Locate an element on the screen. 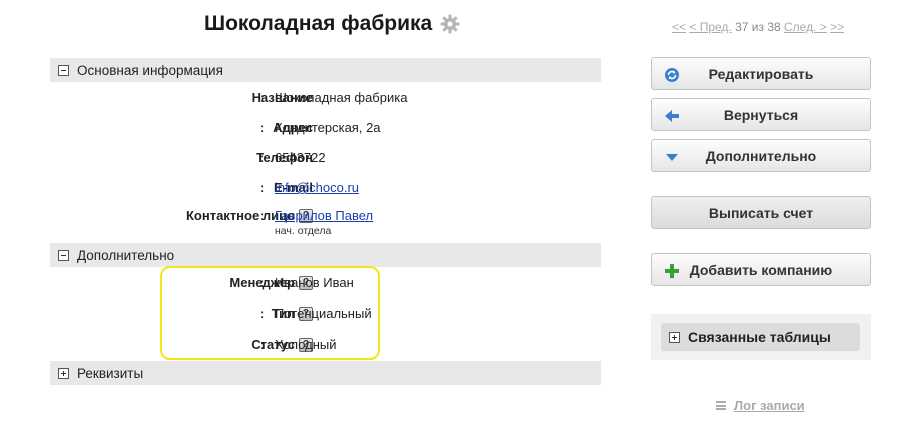 The image size is (900, 430). more-button: Дополнительно is located at coordinates (761, 155).